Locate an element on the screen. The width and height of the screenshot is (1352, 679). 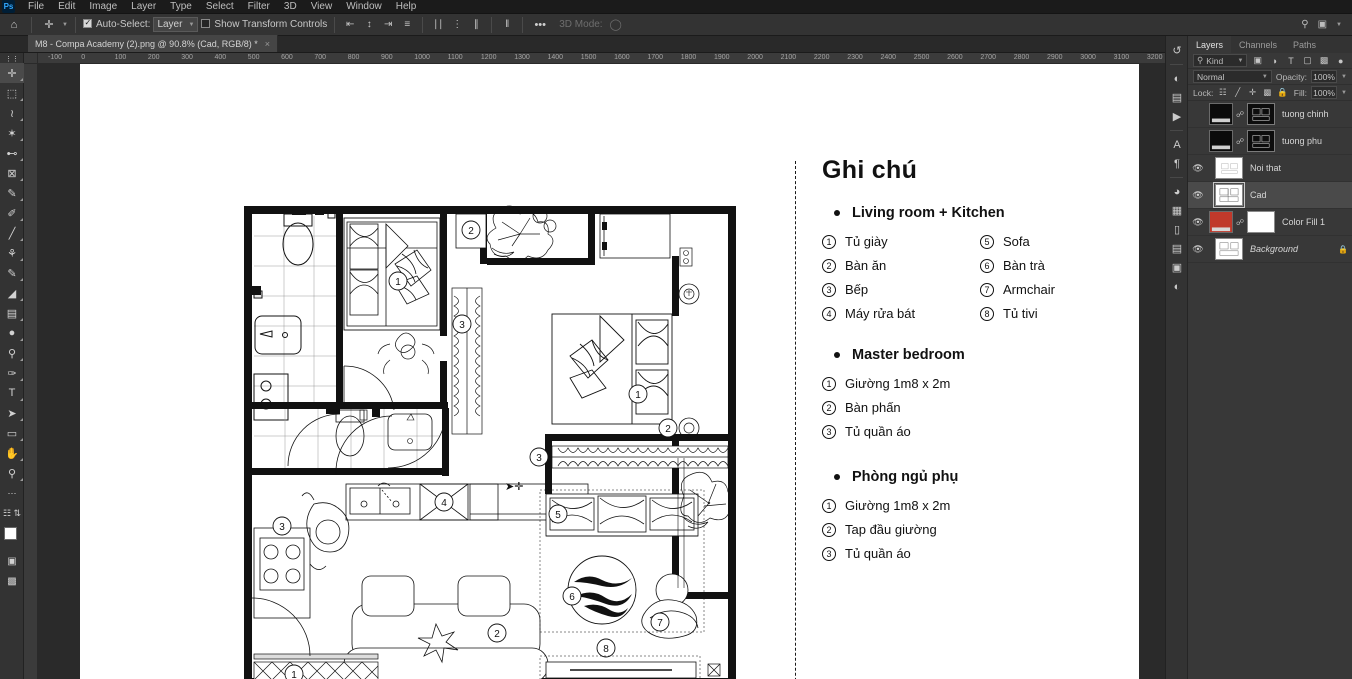
spot-healing-brush-tool: ✐ is located at coordinates (12, 213).